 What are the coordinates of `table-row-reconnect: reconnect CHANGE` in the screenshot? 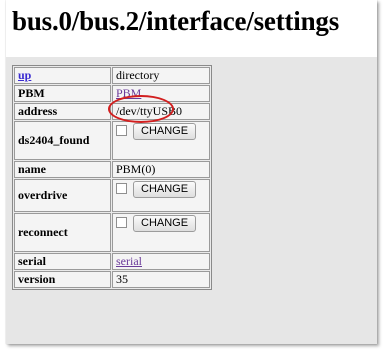 It's located at (112, 232).